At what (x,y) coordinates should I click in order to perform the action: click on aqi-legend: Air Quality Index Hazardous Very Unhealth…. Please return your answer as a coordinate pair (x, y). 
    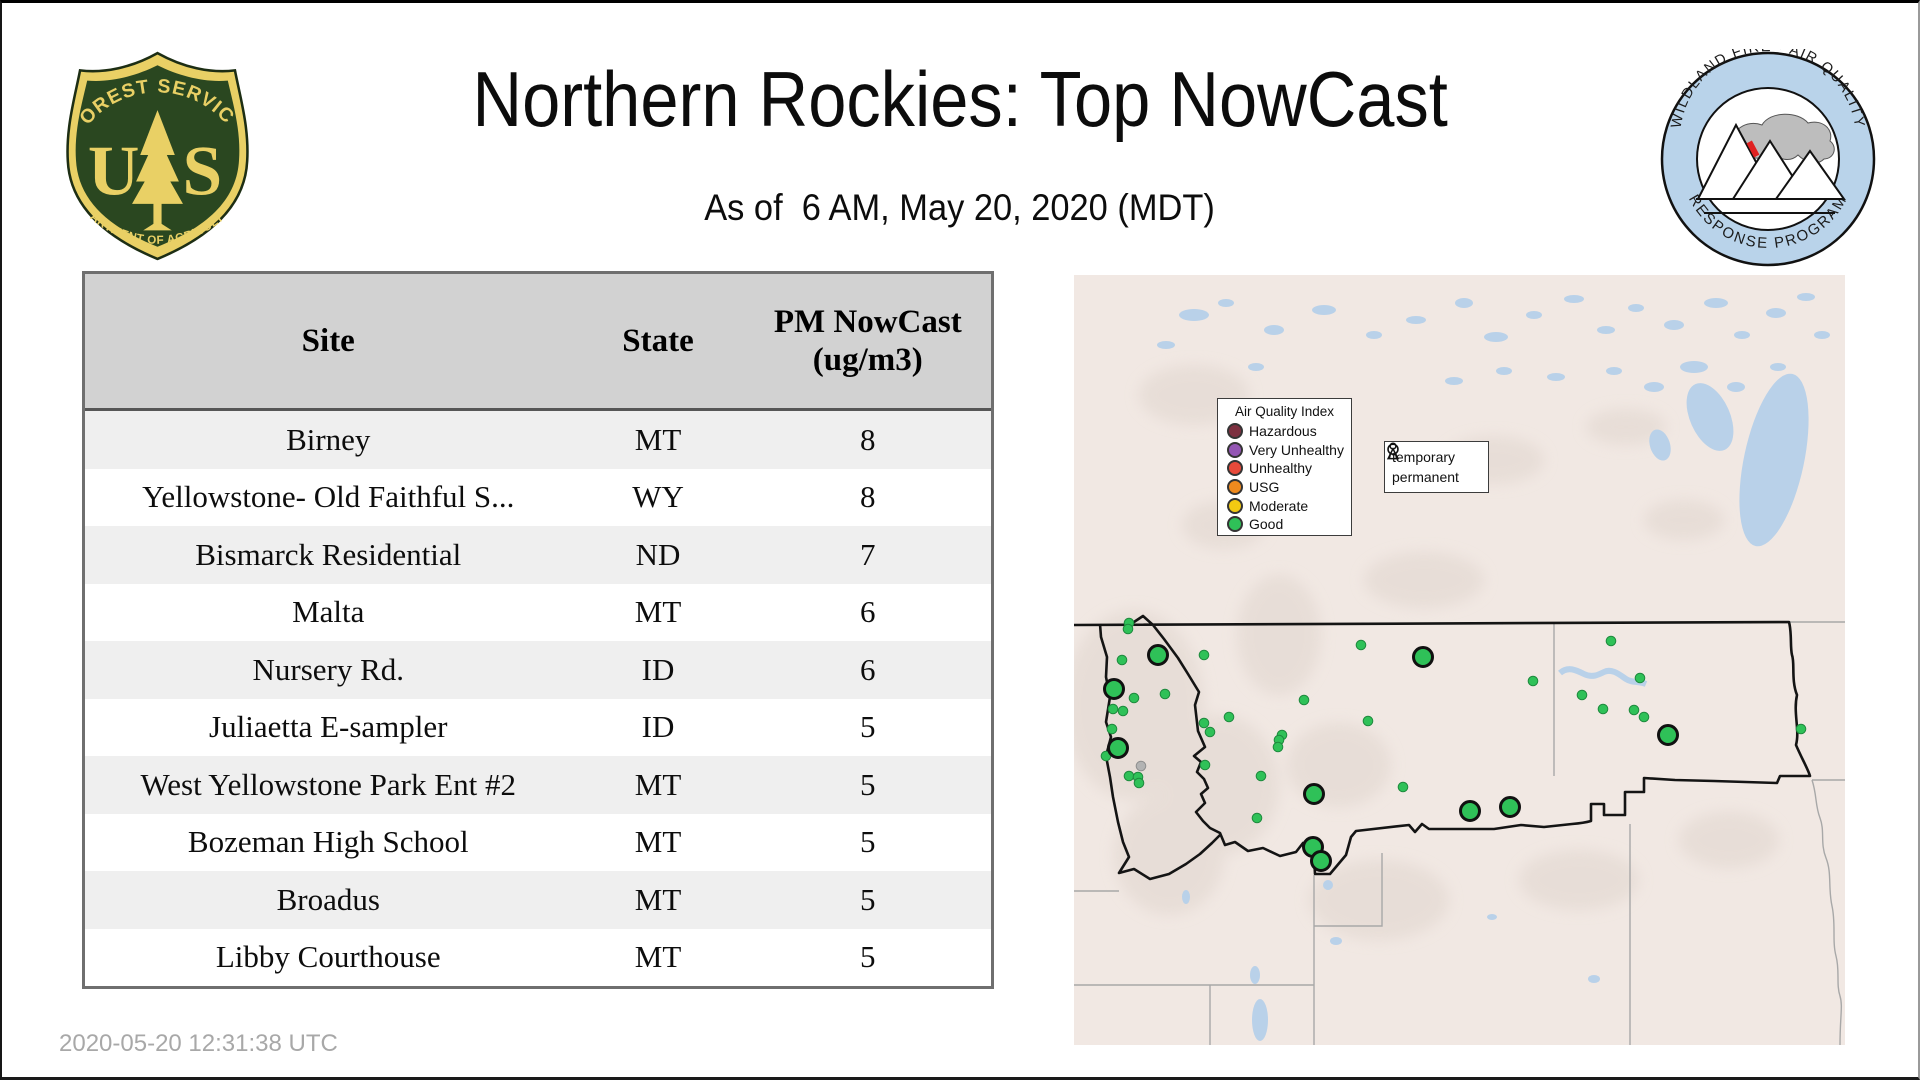
    Looking at the image, I should click on (1284, 467).